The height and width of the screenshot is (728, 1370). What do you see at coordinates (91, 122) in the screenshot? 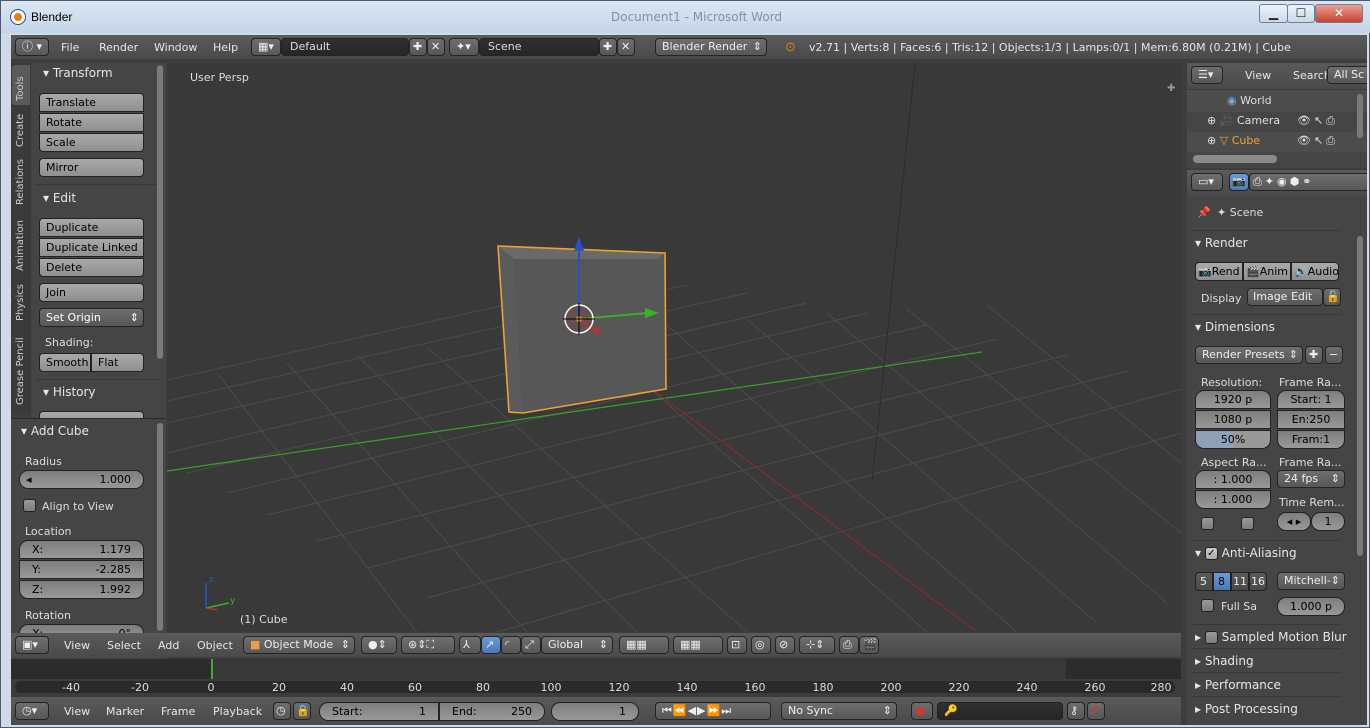
I see `rotate-button: Rotate` at bounding box center [91, 122].